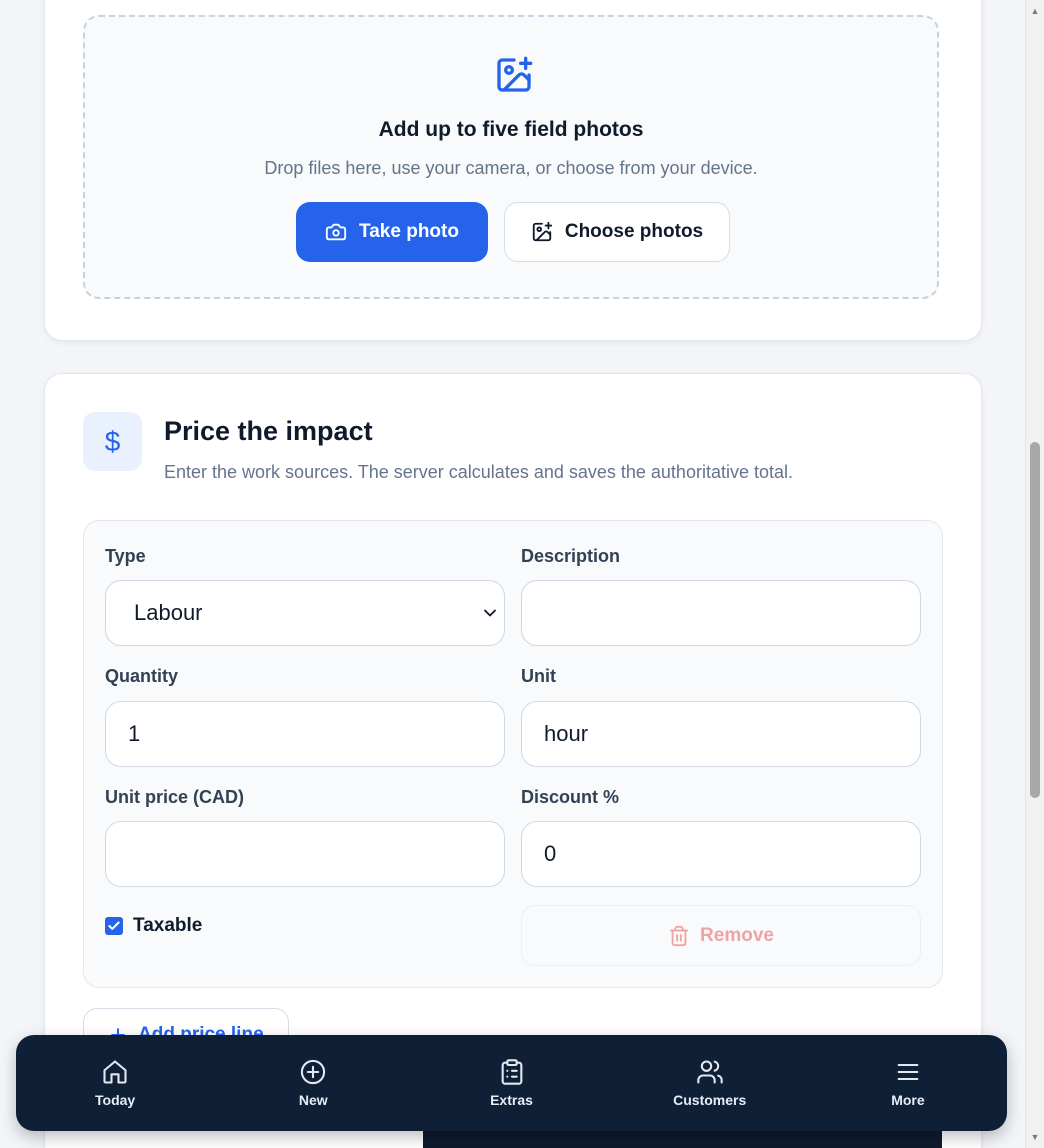  Describe the element at coordinates (313, 1072) in the screenshot. I see `plus-circle-icon` at that location.